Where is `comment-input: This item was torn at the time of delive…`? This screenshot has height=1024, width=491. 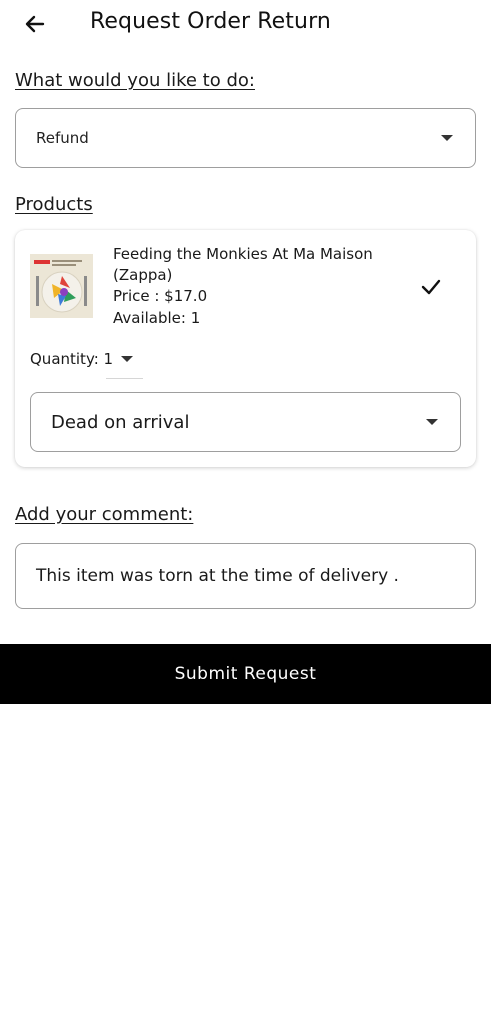 comment-input: This item was torn at the time of delive… is located at coordinates (245, 576).